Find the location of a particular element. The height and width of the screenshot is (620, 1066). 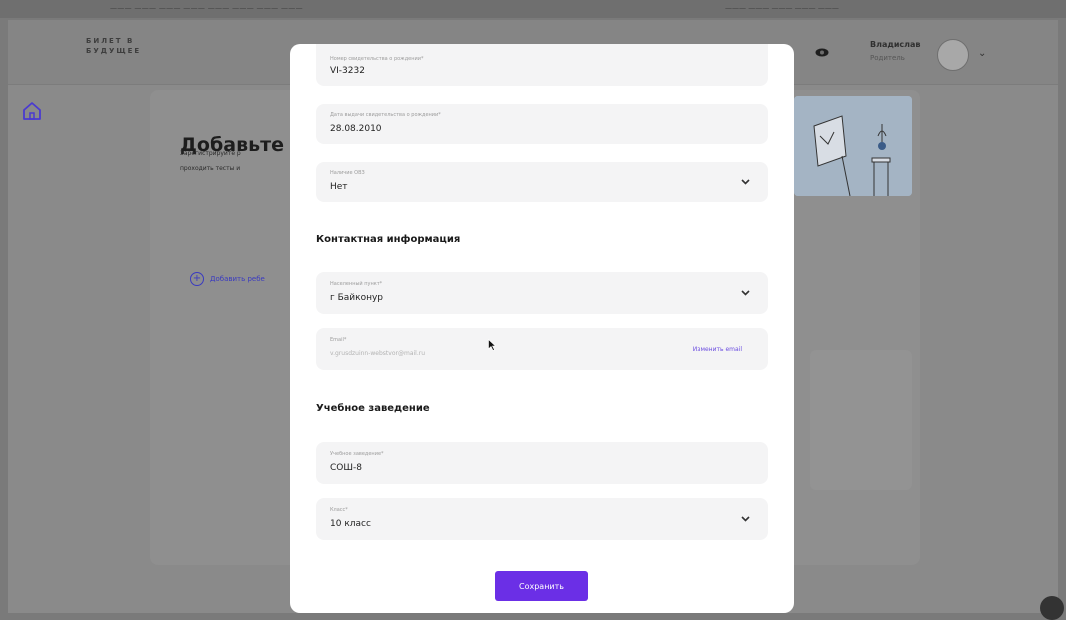

field-label: Дата выдачи свидетельства о рождении* is located at coordinates (385, 115).